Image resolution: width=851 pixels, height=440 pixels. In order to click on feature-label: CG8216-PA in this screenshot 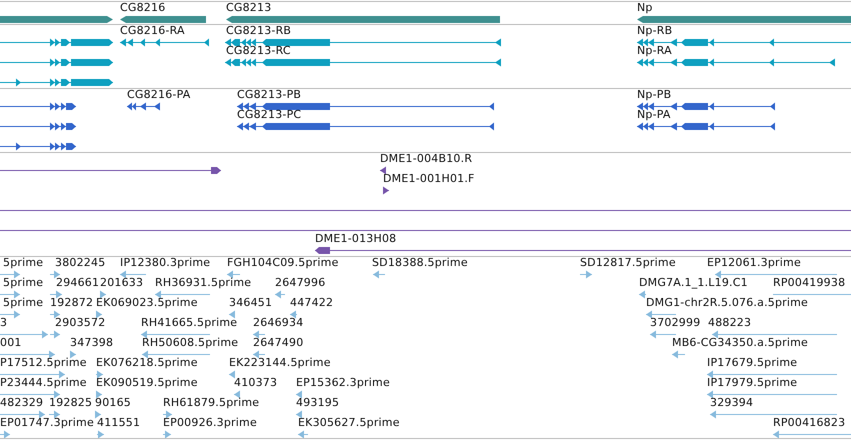, I will do `click(158, 95)`.